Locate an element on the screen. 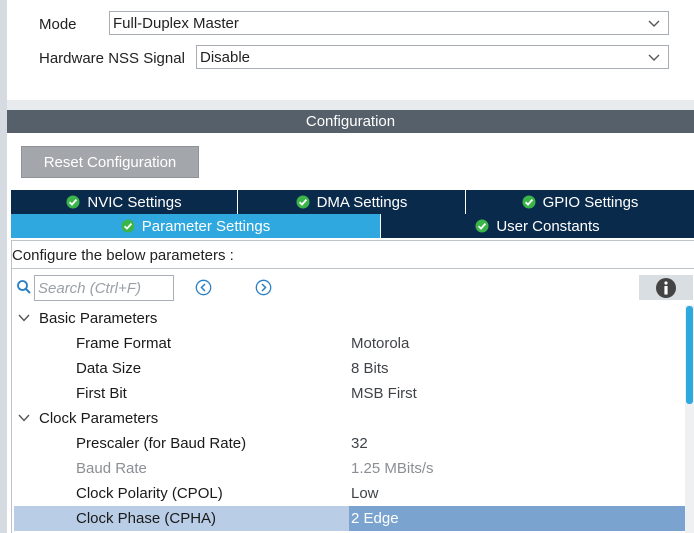  mode-row: Mode is located at coordinates (58, 24).